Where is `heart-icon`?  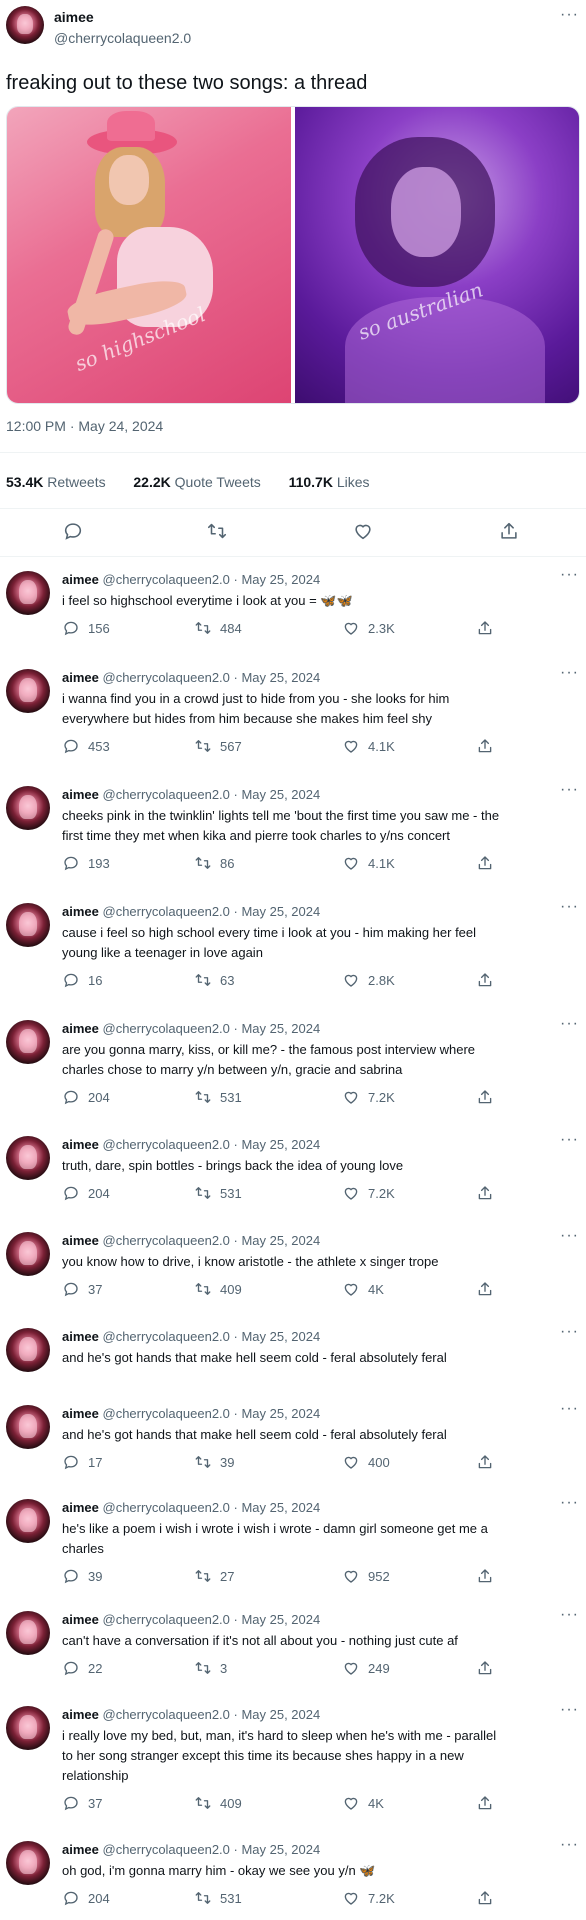
heart-icon is located at coordinates (363, 531).